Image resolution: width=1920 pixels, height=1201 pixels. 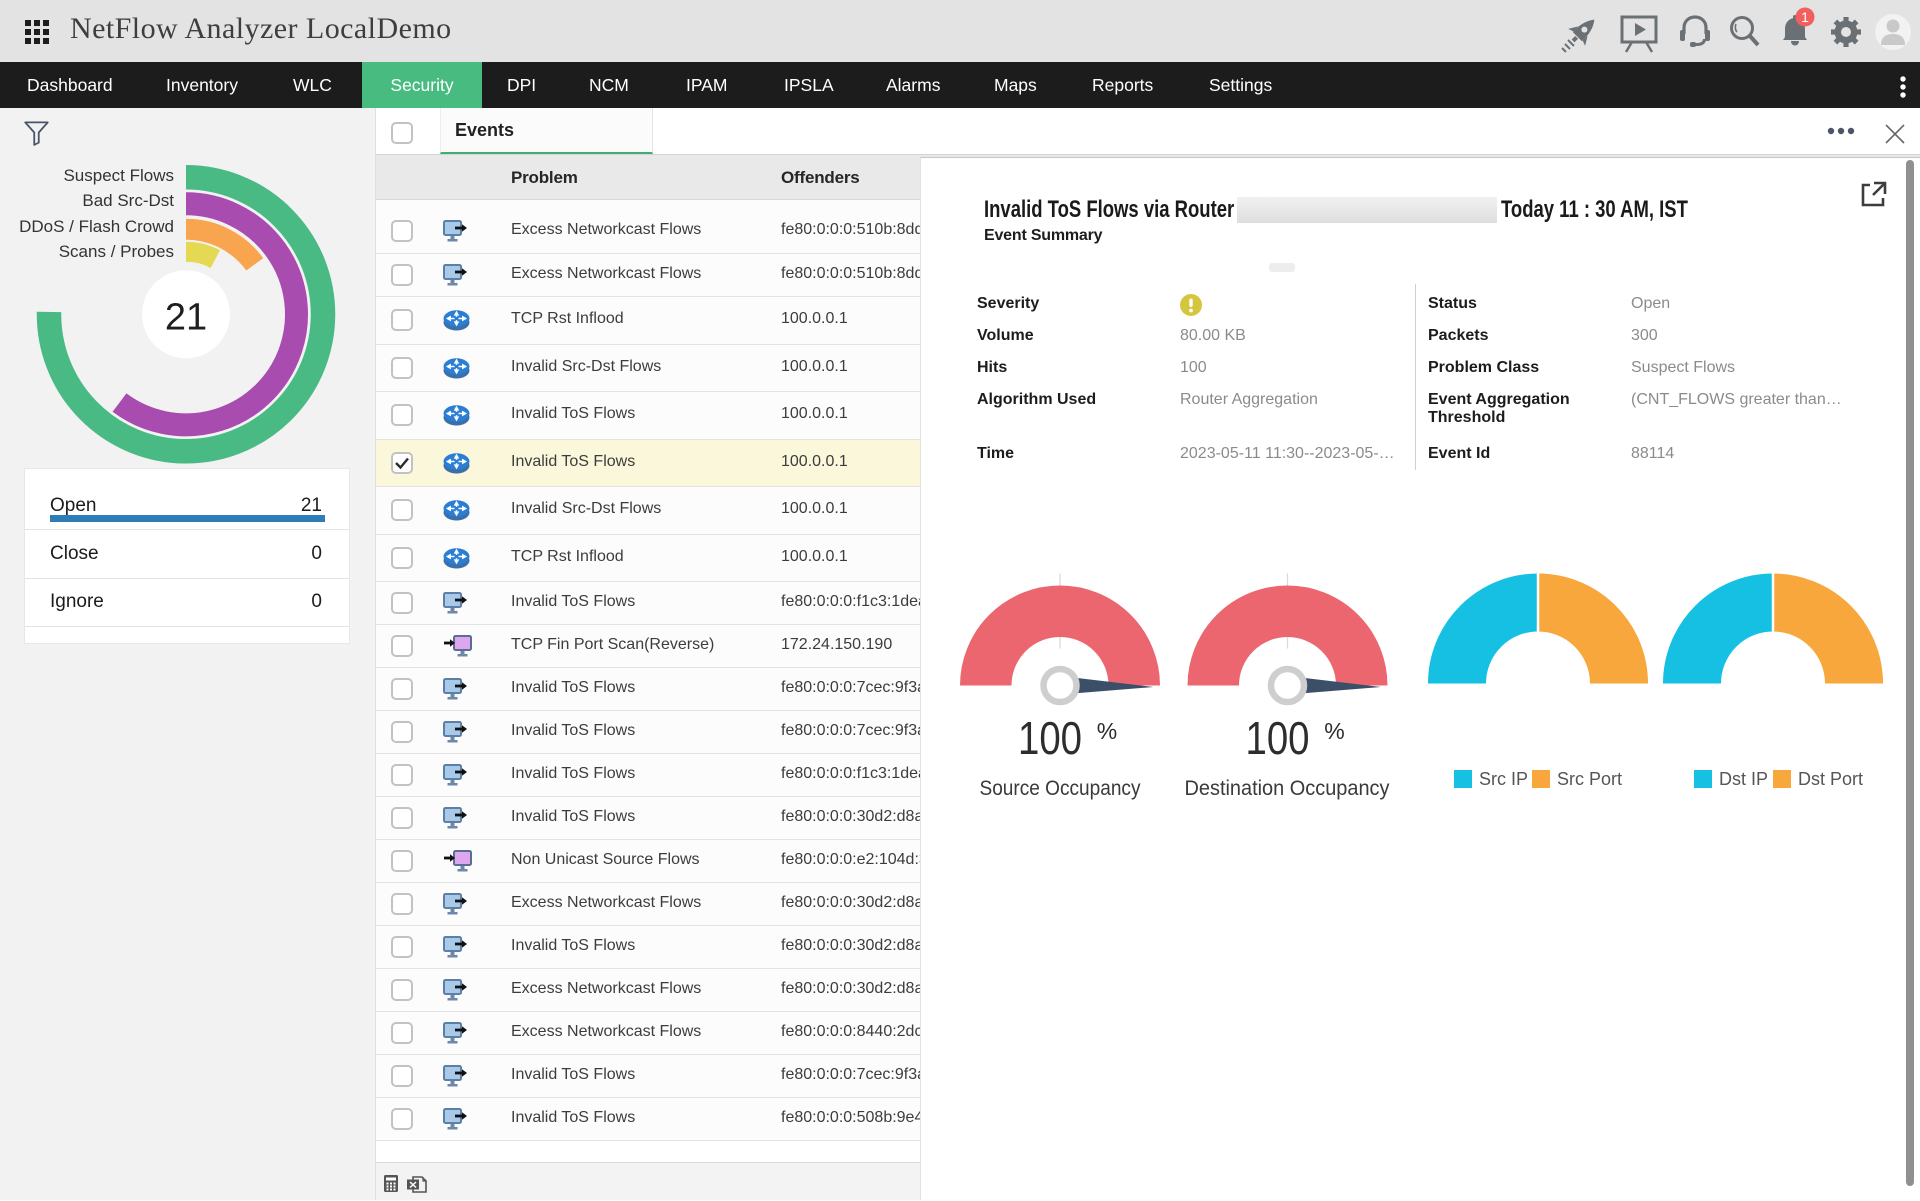 What do you see at coordinates (1805, 17) in the screenshot?
I see `svg-text: 1` at bounding box center [1805, 17].